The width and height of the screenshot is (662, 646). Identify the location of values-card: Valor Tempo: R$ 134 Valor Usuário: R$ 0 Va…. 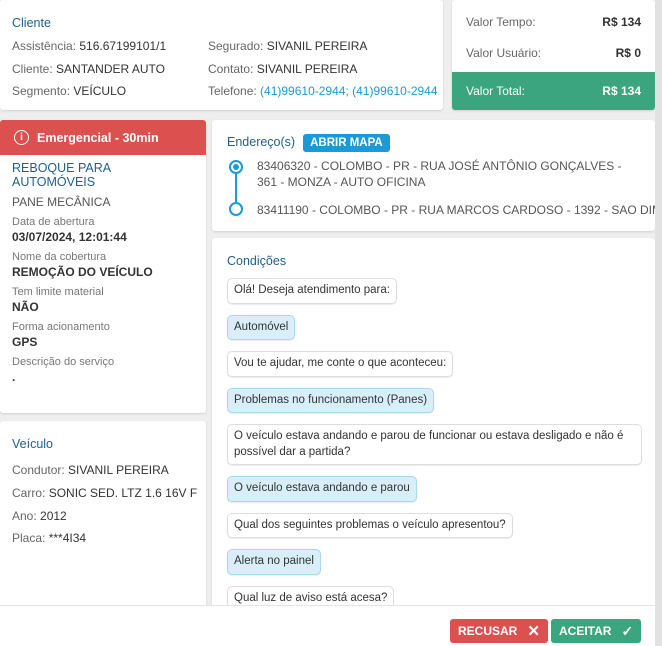
(553, 55).